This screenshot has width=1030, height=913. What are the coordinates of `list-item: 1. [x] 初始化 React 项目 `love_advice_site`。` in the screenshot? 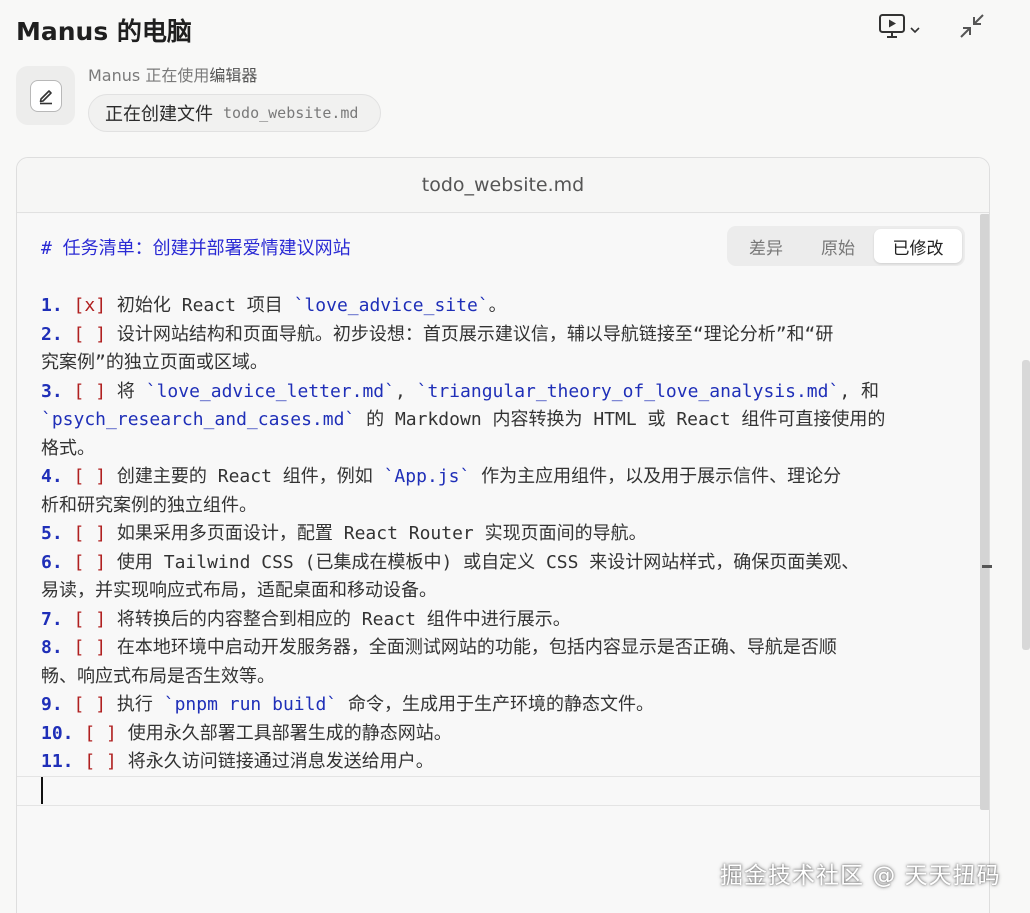 It's located at (463, 306).